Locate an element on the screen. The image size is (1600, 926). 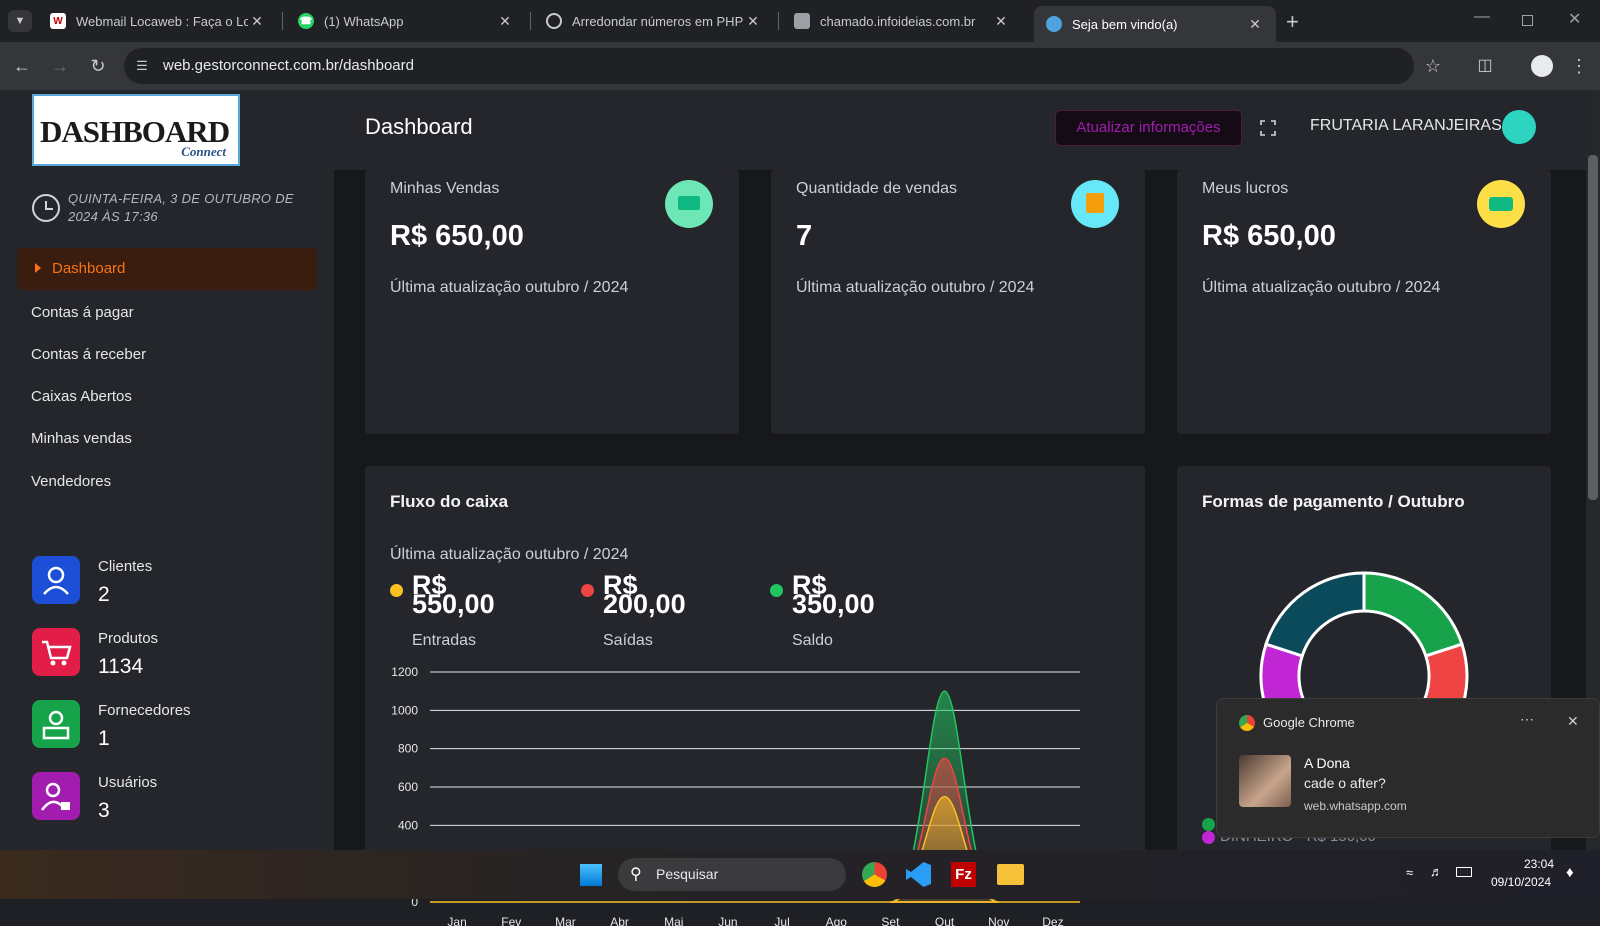
sidebar-item-caixas-abertos: Caixas Abertos is located at coordinates (81, 396).